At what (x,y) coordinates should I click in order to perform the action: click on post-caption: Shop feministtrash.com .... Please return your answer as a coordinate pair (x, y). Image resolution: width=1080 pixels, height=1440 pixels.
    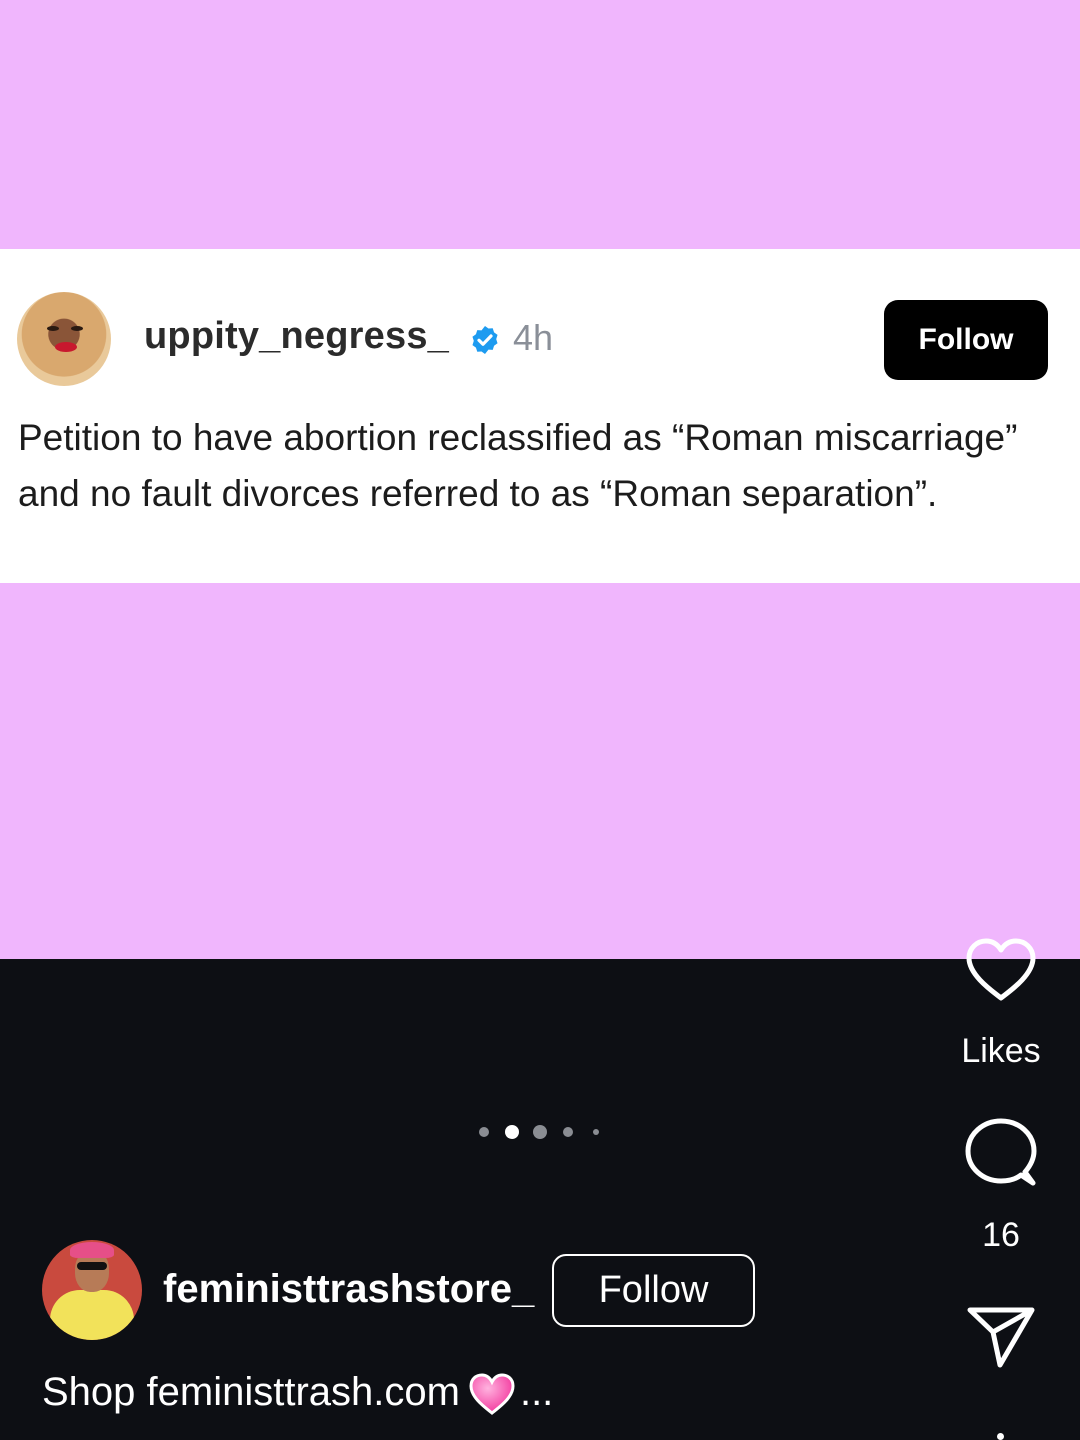
    Looking at the image, I should click on (297, 1393).